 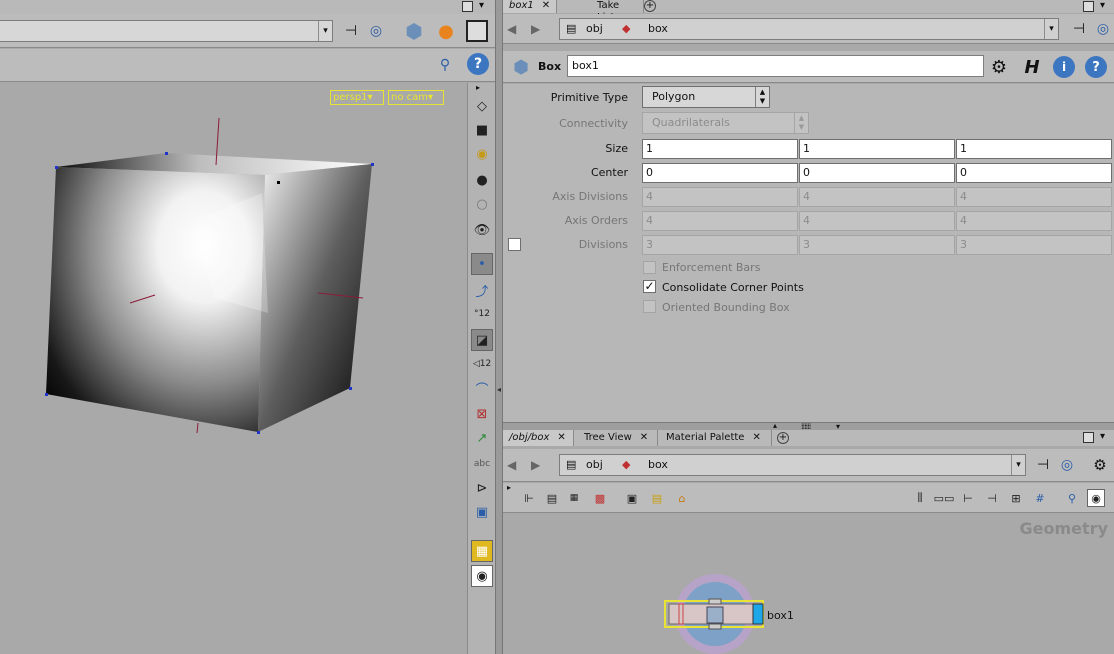 What do you see at coordinates (715, 626) in the screenshot?
I see `node-output-connector` at bounding box center [715, 626].